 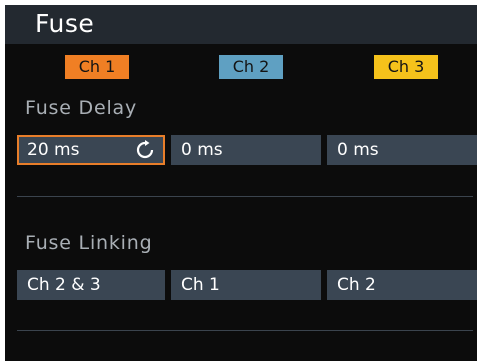 I want to click on fuse-linking-heading: Fuse Linking, so click(x=89, y=243).